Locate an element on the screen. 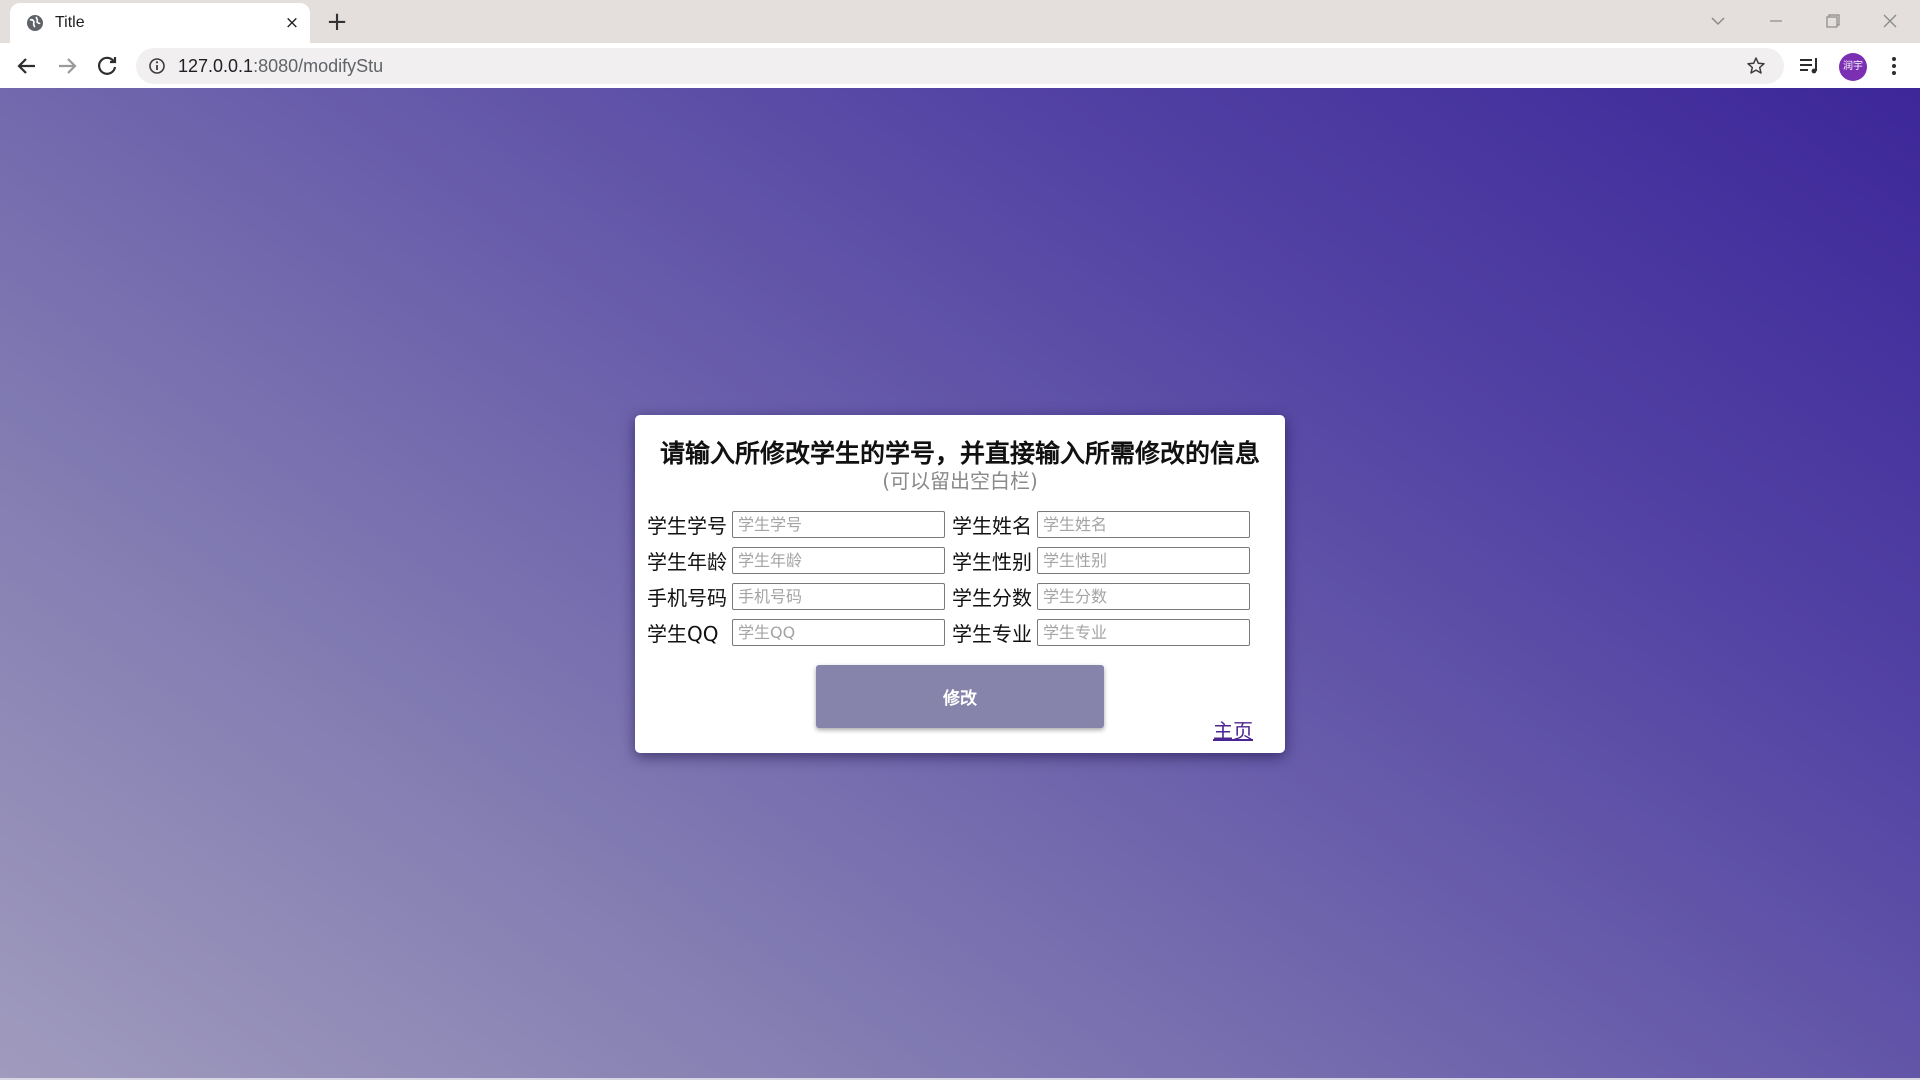  bookmark-star-icon is located at coordinates (1756, 66).